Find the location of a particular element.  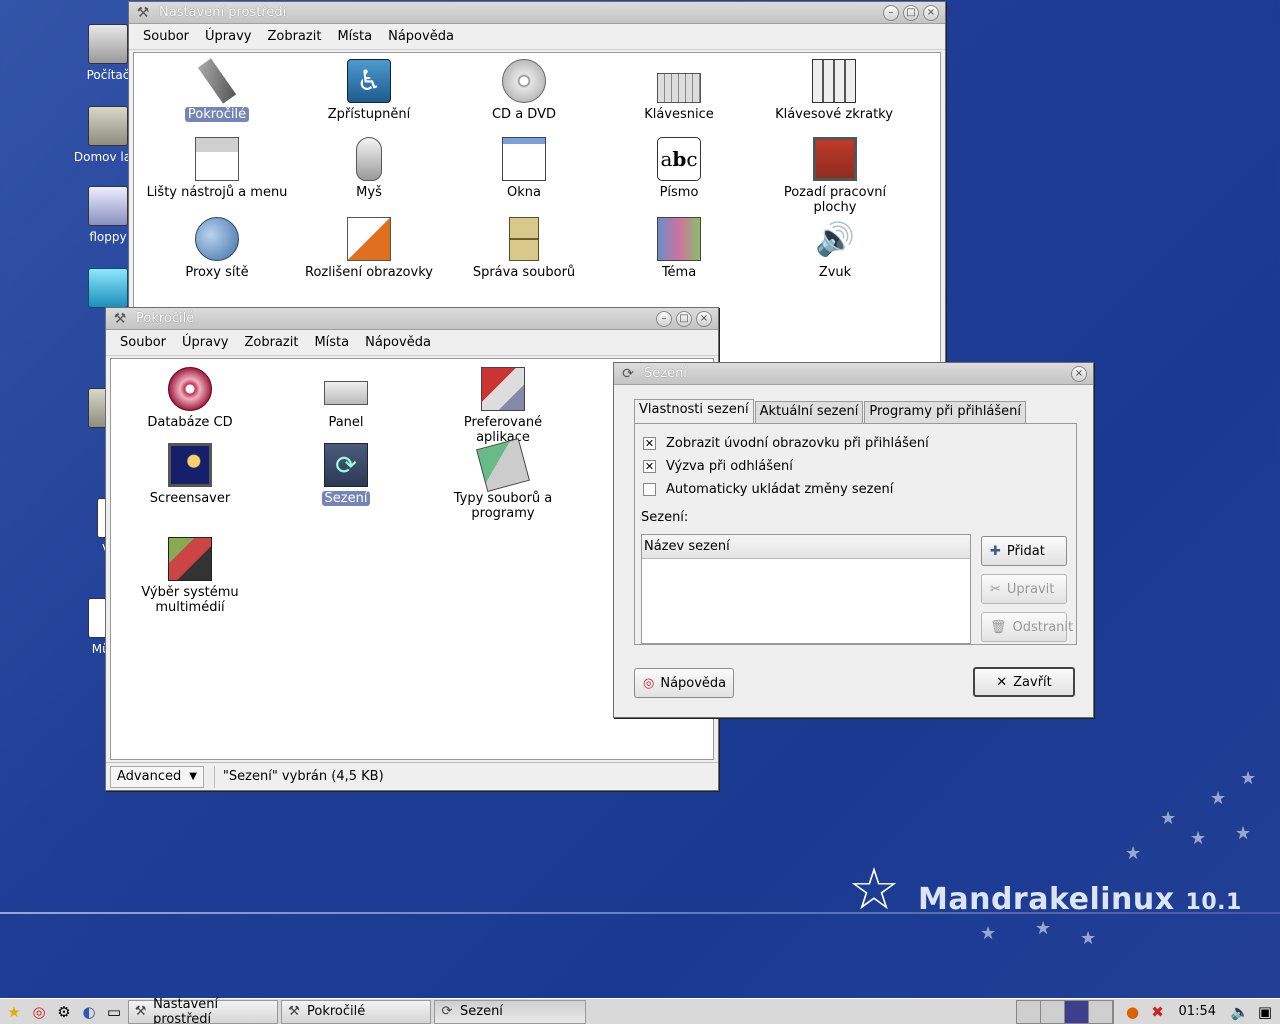

help-button: ◎ Nápověda is located at coordinates (684, 683).